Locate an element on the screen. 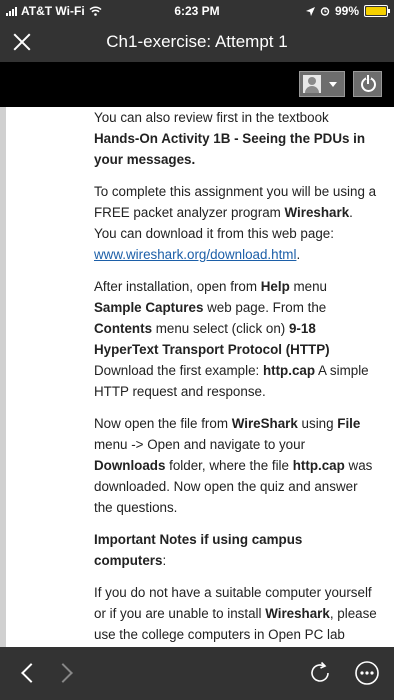  title-bar: Ch1-exercise: Attempt 1 is located at coordinates (197, 42).